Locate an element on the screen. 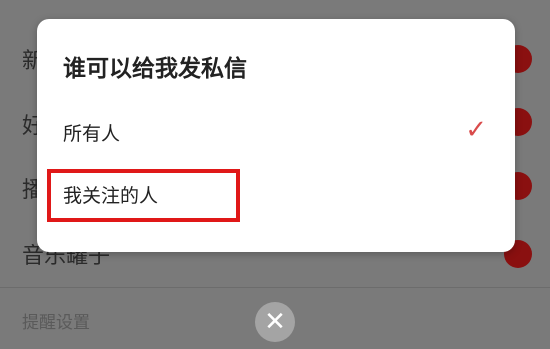  dialog-title: 谁可以给我发私信 is located at coordinates (155, 69).